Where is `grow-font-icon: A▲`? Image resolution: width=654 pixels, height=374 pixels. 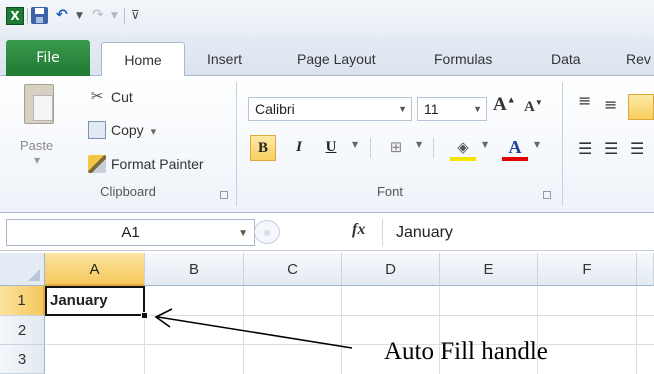 grow-font-icon: A▲ is located at coordinates (504, 105).